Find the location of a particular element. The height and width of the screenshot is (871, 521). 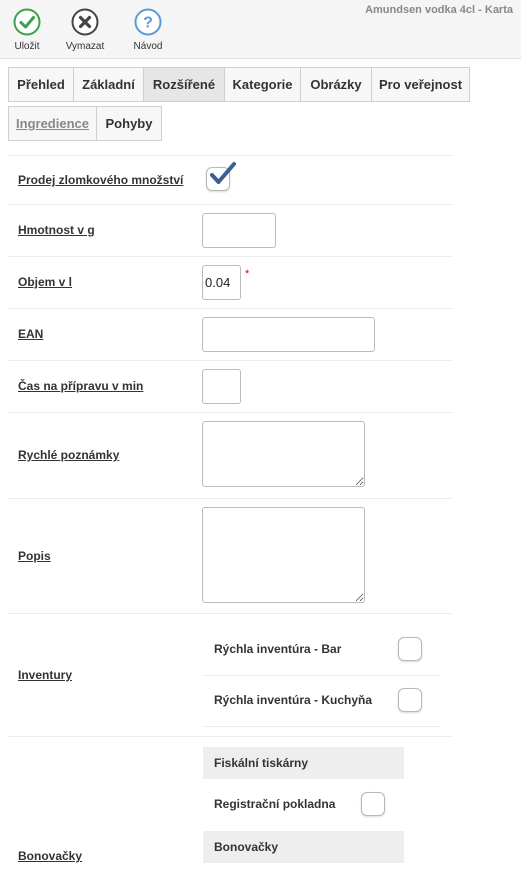

save-label: Uložit is located at coordinates (27, 46).